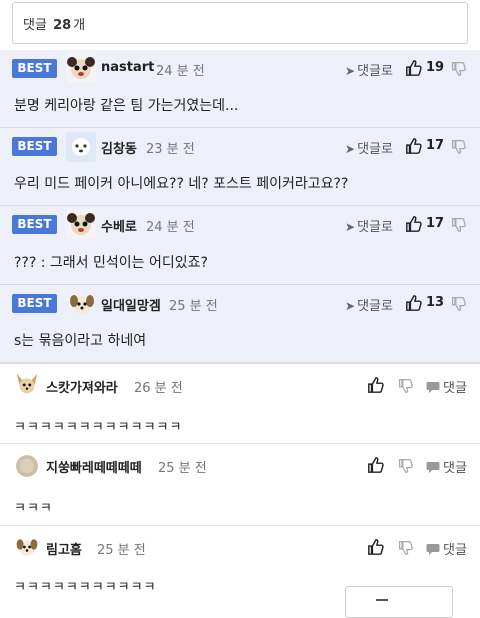  I want to click on comment-text: ㅋㅋㅋㅋㅋㅋㅋㅋㅋㅋㅋ, so click(85, 587).